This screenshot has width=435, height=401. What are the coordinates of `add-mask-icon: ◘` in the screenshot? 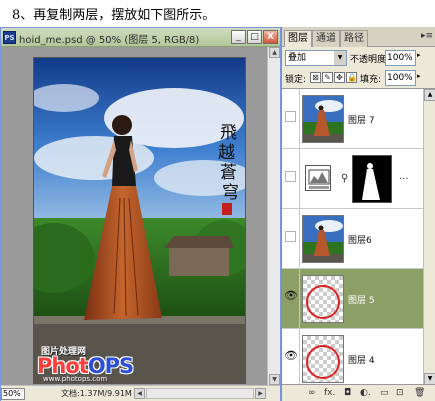 It's located at (347, 393).